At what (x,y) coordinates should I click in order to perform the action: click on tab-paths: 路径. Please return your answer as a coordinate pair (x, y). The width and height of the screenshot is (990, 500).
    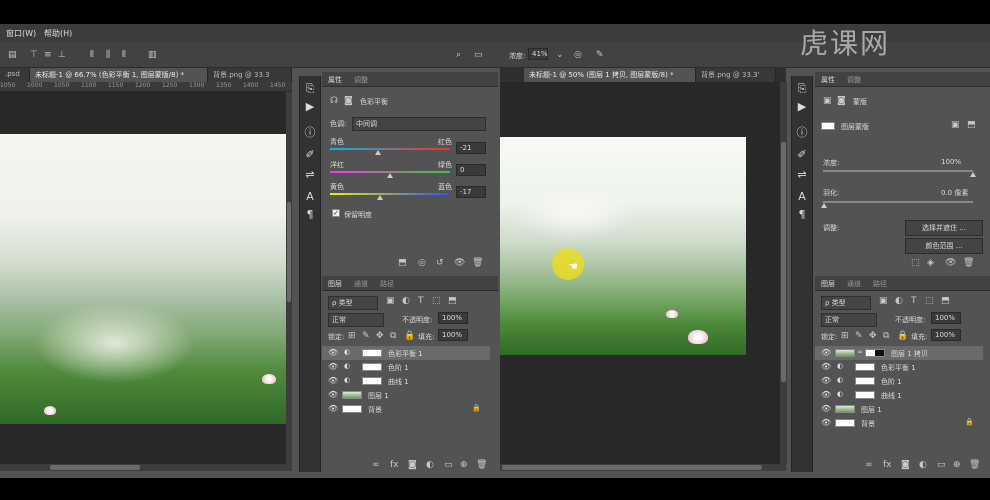
    Looking at the image, I should click on (880, 284).